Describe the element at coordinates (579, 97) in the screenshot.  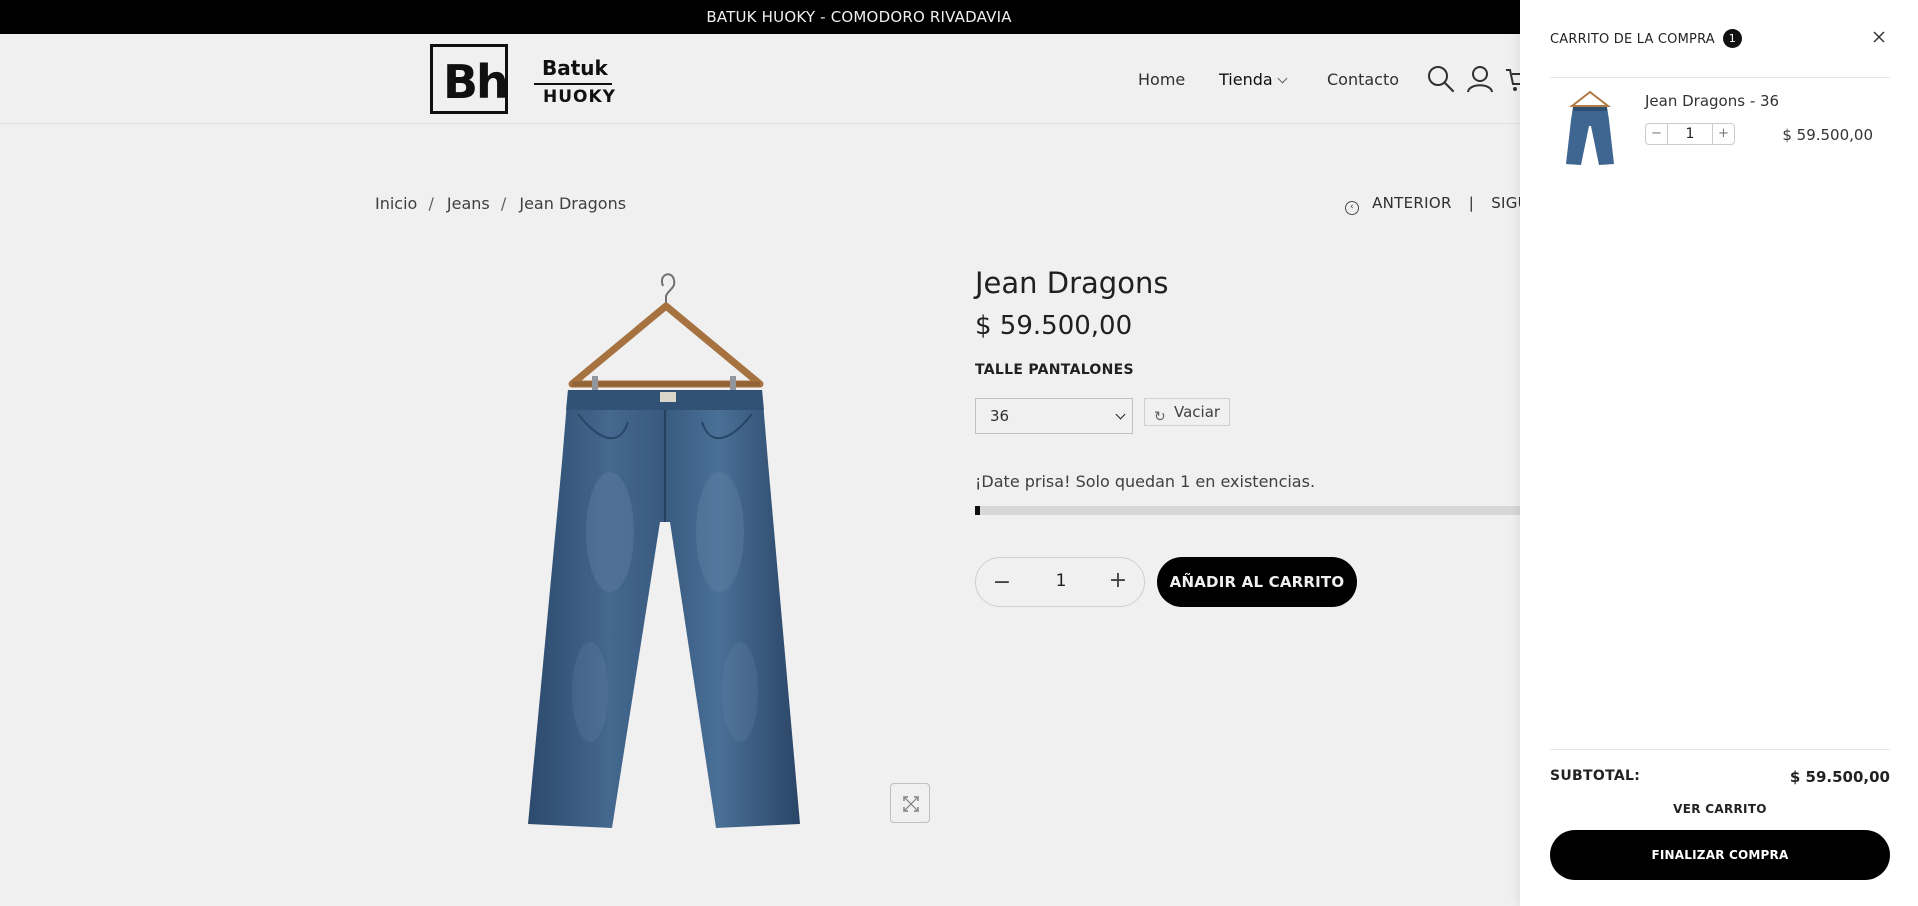
I see `logo-wordmark-bottom: HUOKY` at that location.